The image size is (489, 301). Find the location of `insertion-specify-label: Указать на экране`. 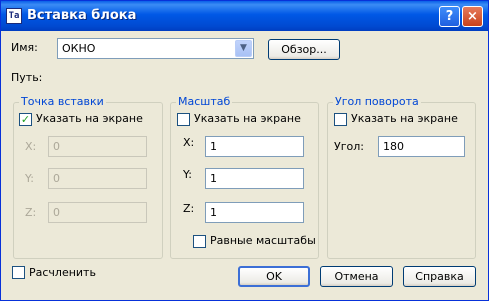

insertion-specify-label: Указать на экране is located at coordinates (89, 118).